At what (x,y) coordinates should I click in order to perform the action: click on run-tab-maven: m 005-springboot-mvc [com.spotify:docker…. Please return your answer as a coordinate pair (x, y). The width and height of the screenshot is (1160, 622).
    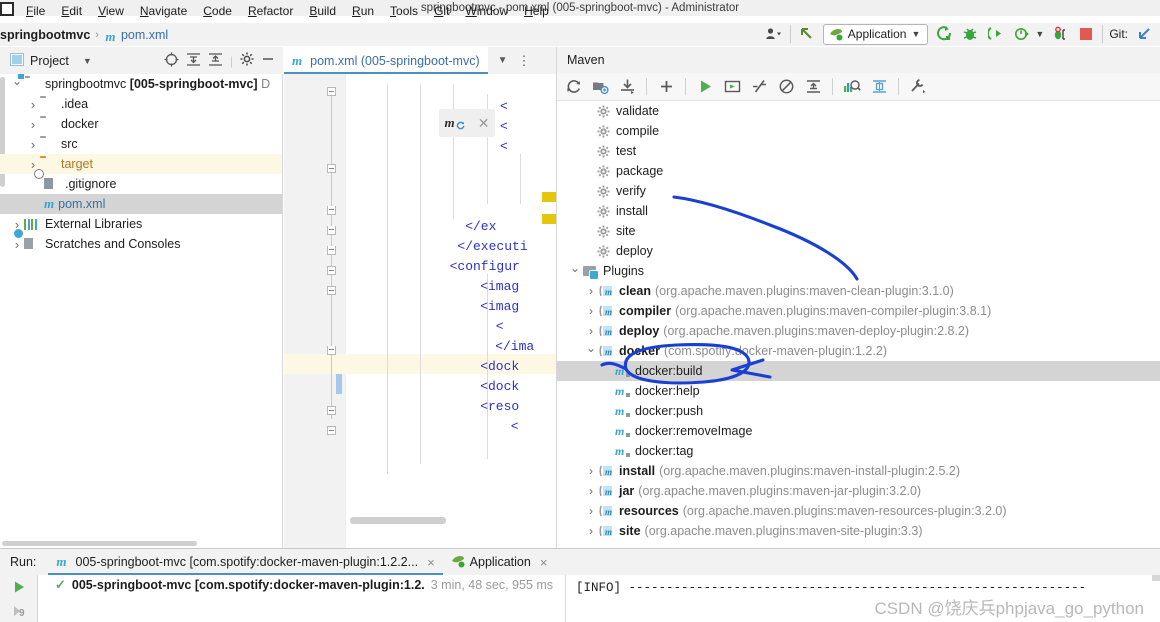
    Looking at the image, I should click on (245, 562).